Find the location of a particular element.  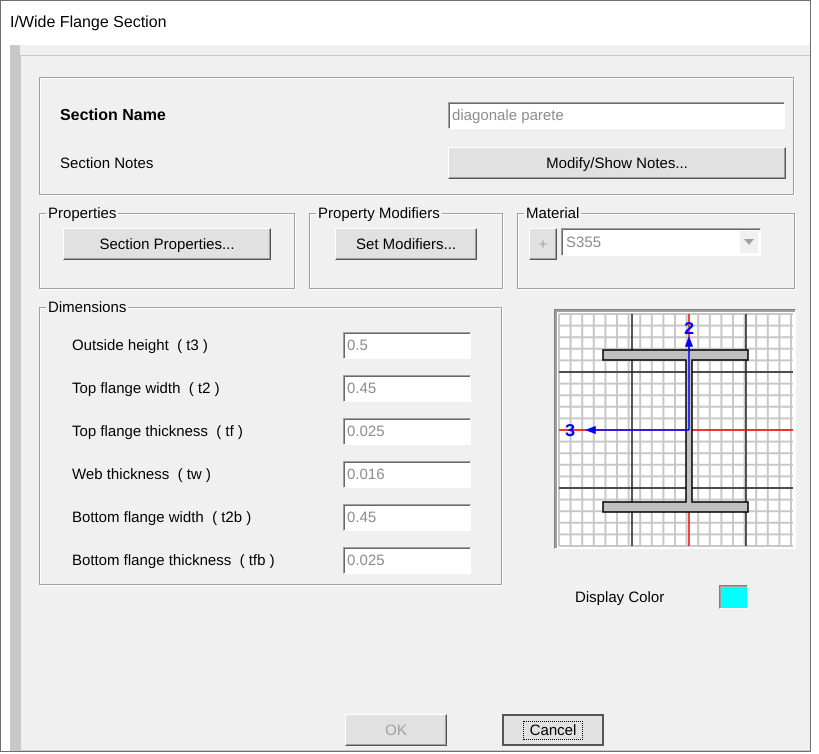

field-label: Top flange width ( t2 ) is located at coordinates (146, 388).